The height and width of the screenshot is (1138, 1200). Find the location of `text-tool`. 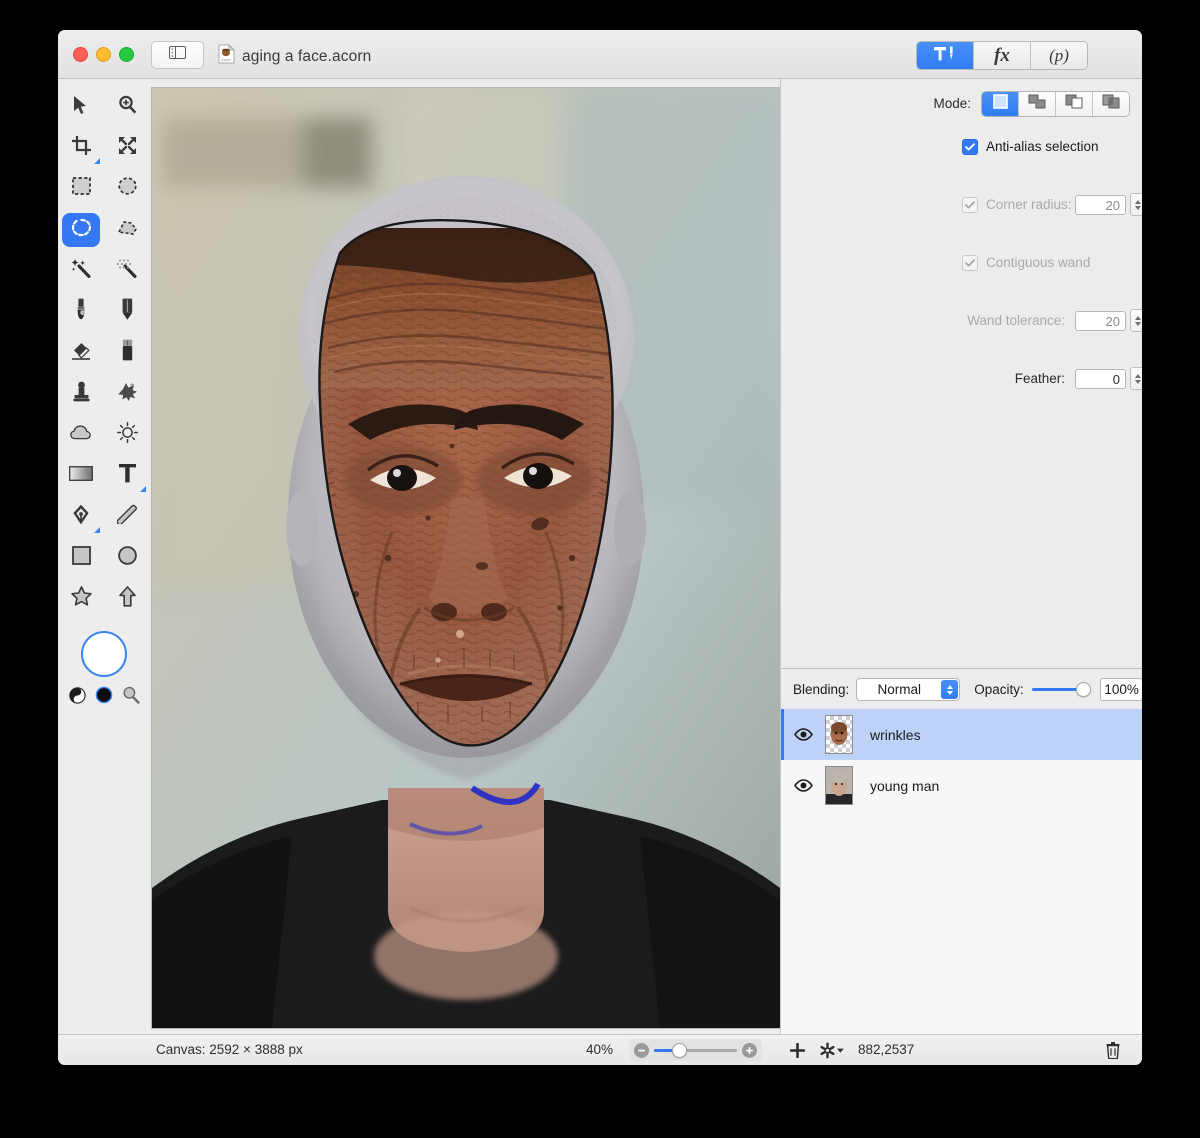

text-tool is located at coordinates (127, 475).